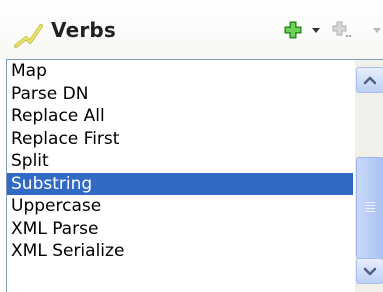 The height and width of the screenshot is (292, 383). I want to click on scroll-down-button, so click(369, 271).